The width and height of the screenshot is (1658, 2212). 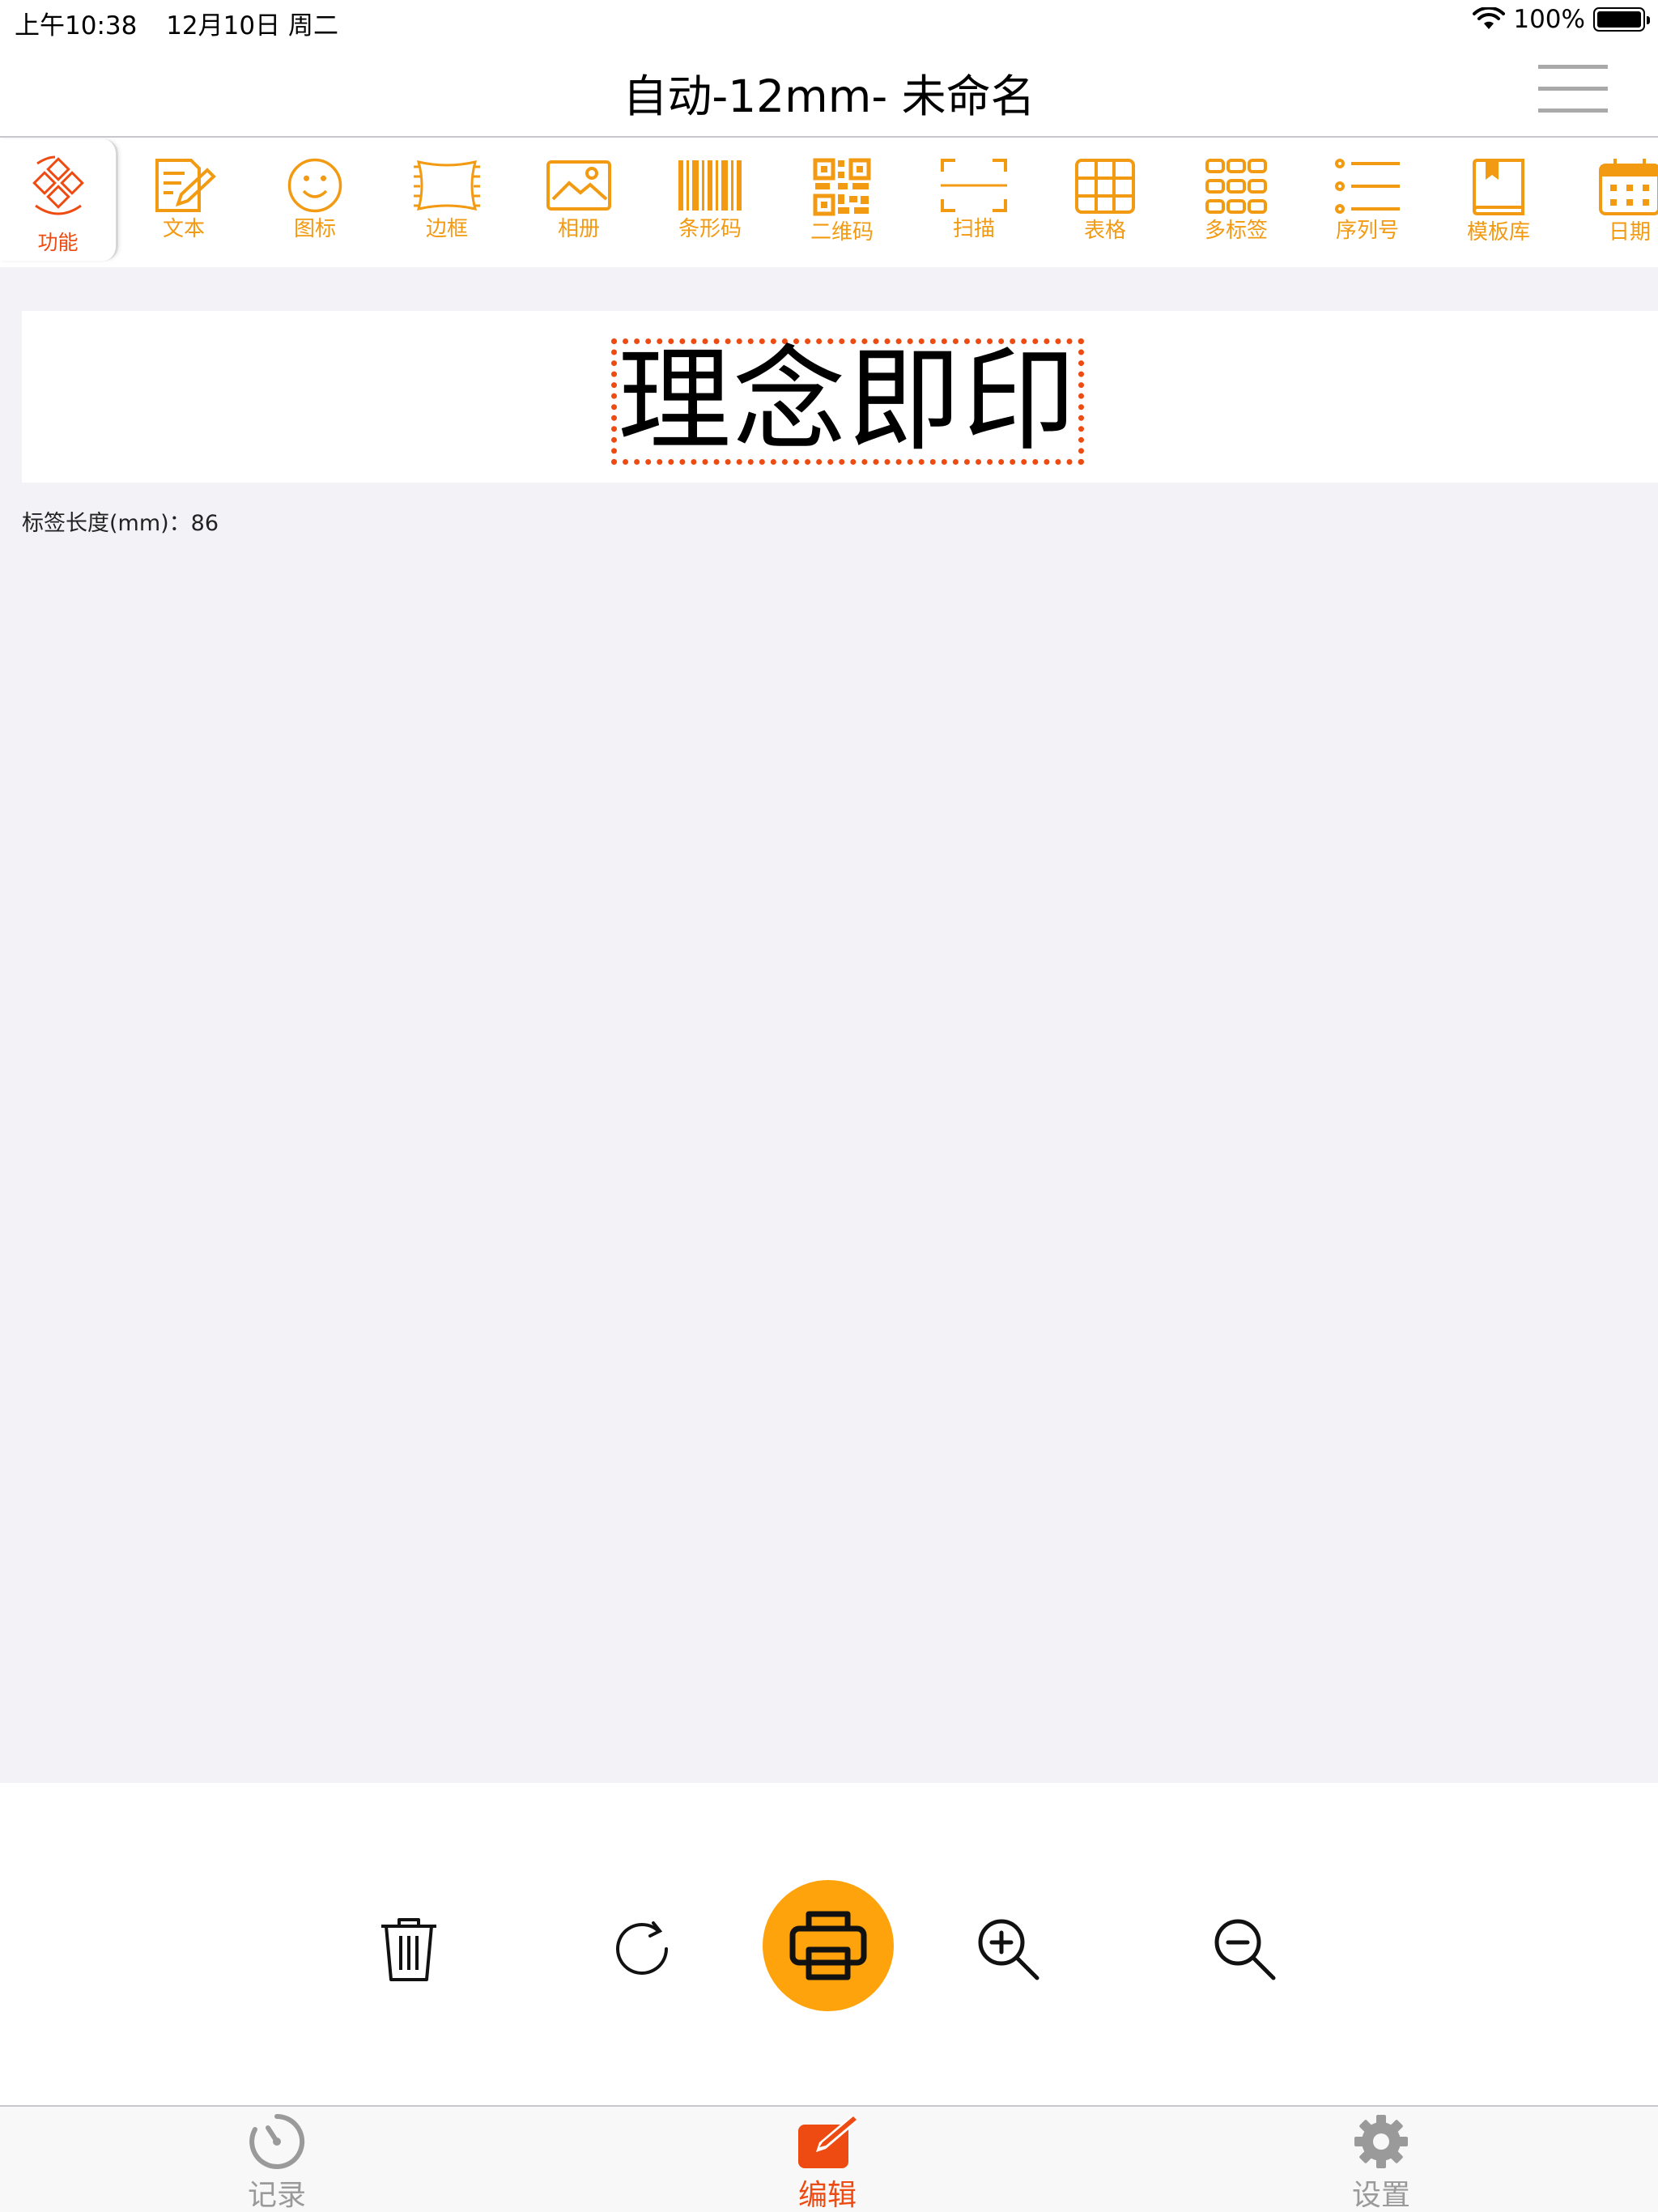 What do you see at coordinates (183, 229) in the screenshot?
I see `tool-text-label: 文本` at bounding box center [183, 229].